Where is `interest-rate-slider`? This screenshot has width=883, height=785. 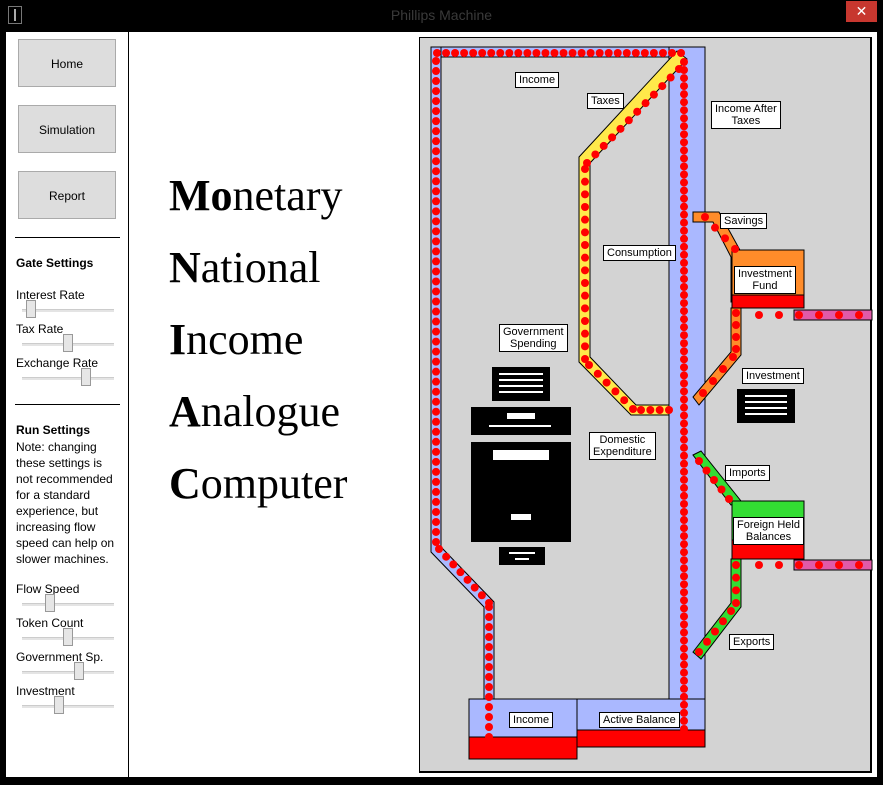
interest-rate-slider is located at coordinates (68, 310).